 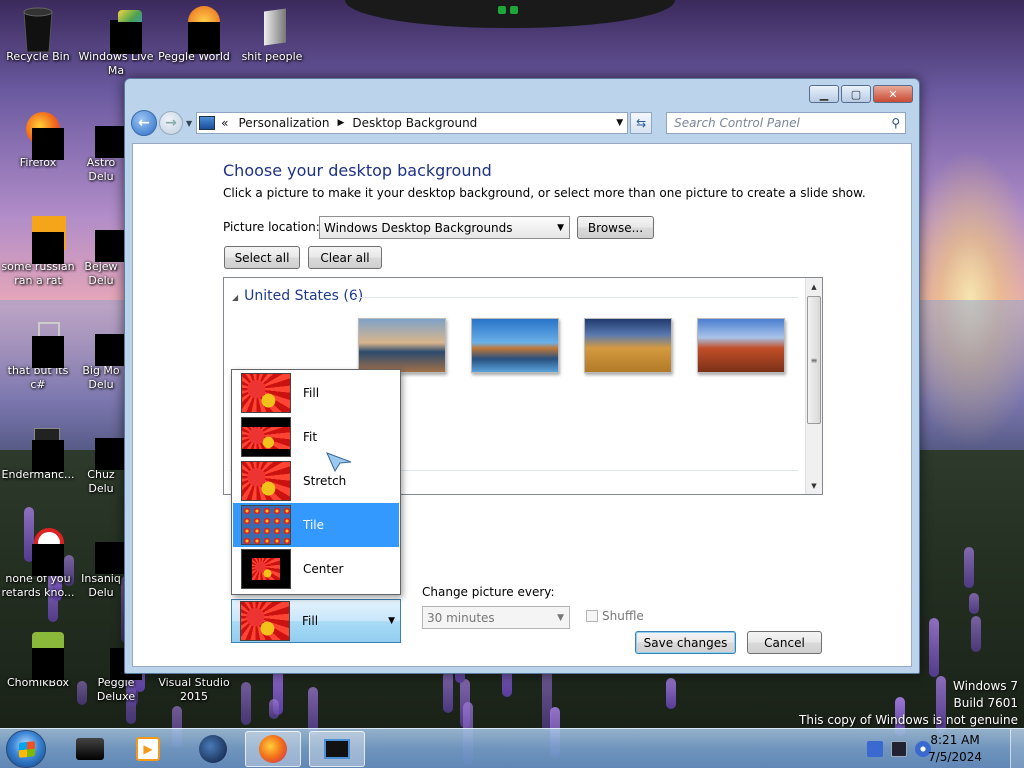 I want to click on terminal-icon, so click(x=90, y=749).